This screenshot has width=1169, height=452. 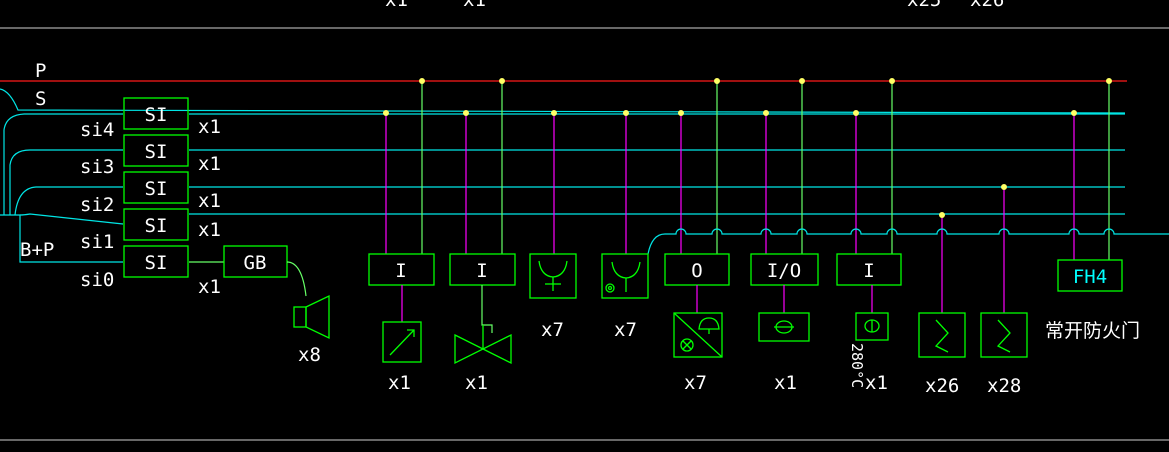 What do you see at coordinates (872, 326) in the screenshot?
I see `fire-damper-icon` at bounding box center [872, 326].